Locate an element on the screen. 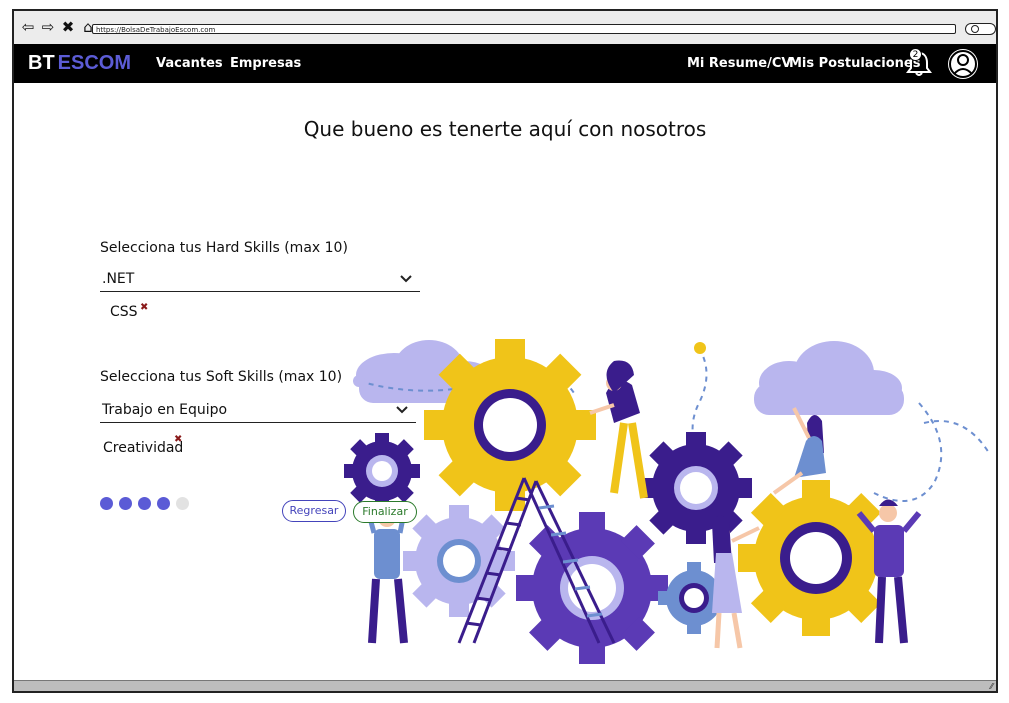  soft-skill-chip-label: Creatividad is located at coordinates (143, 448).